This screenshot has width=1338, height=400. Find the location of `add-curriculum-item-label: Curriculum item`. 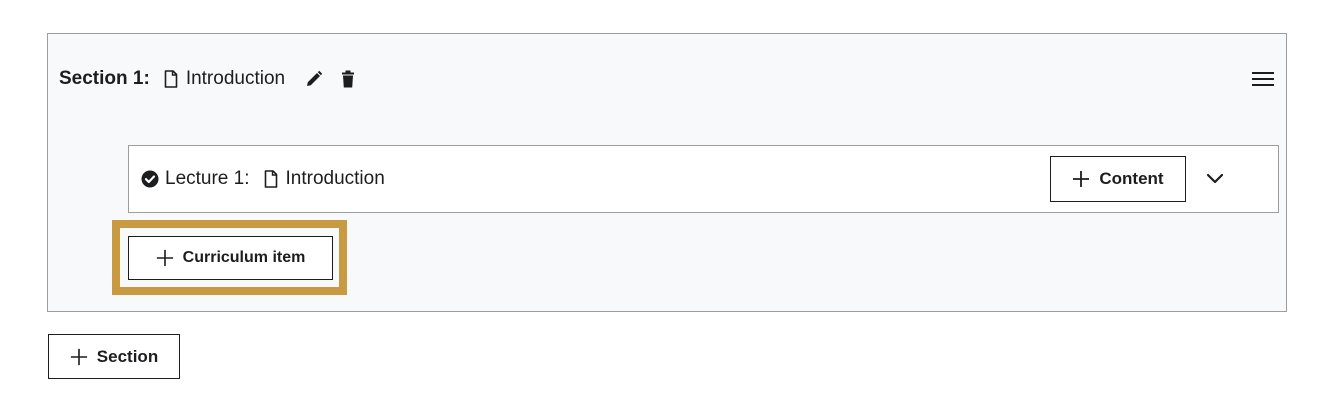

add-curriculum-item-label: Curriculum item is located at coordinates (244, 257).